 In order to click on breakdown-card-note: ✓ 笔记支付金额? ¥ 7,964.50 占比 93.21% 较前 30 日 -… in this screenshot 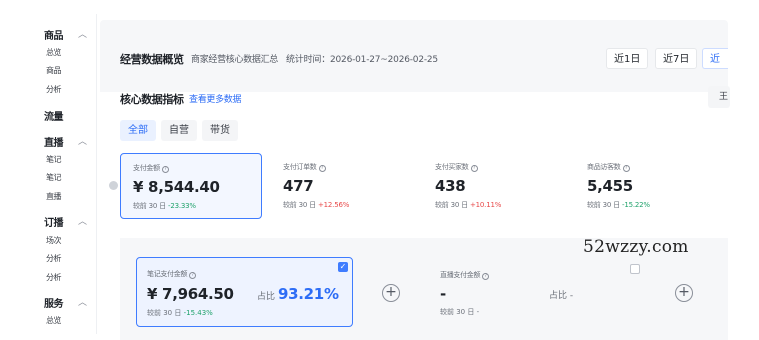, I will do `click(244, 292)`.